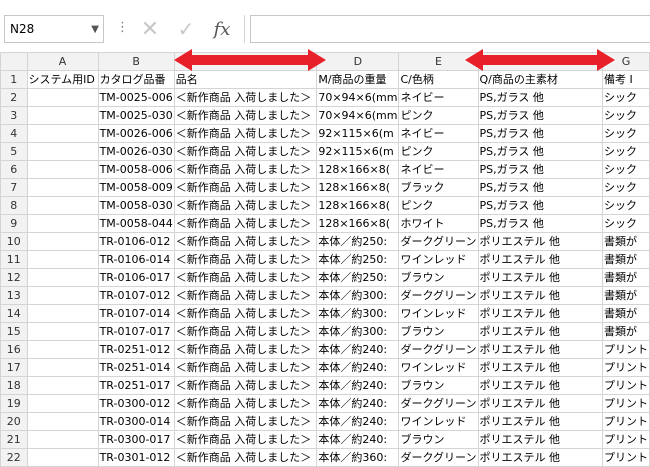 This screenshot has width=650, height=467. What do you see at coordinates (136, 115) in the screenshot?
I see `cell-b: TM-0025-030` at bounding box center [136, 115].